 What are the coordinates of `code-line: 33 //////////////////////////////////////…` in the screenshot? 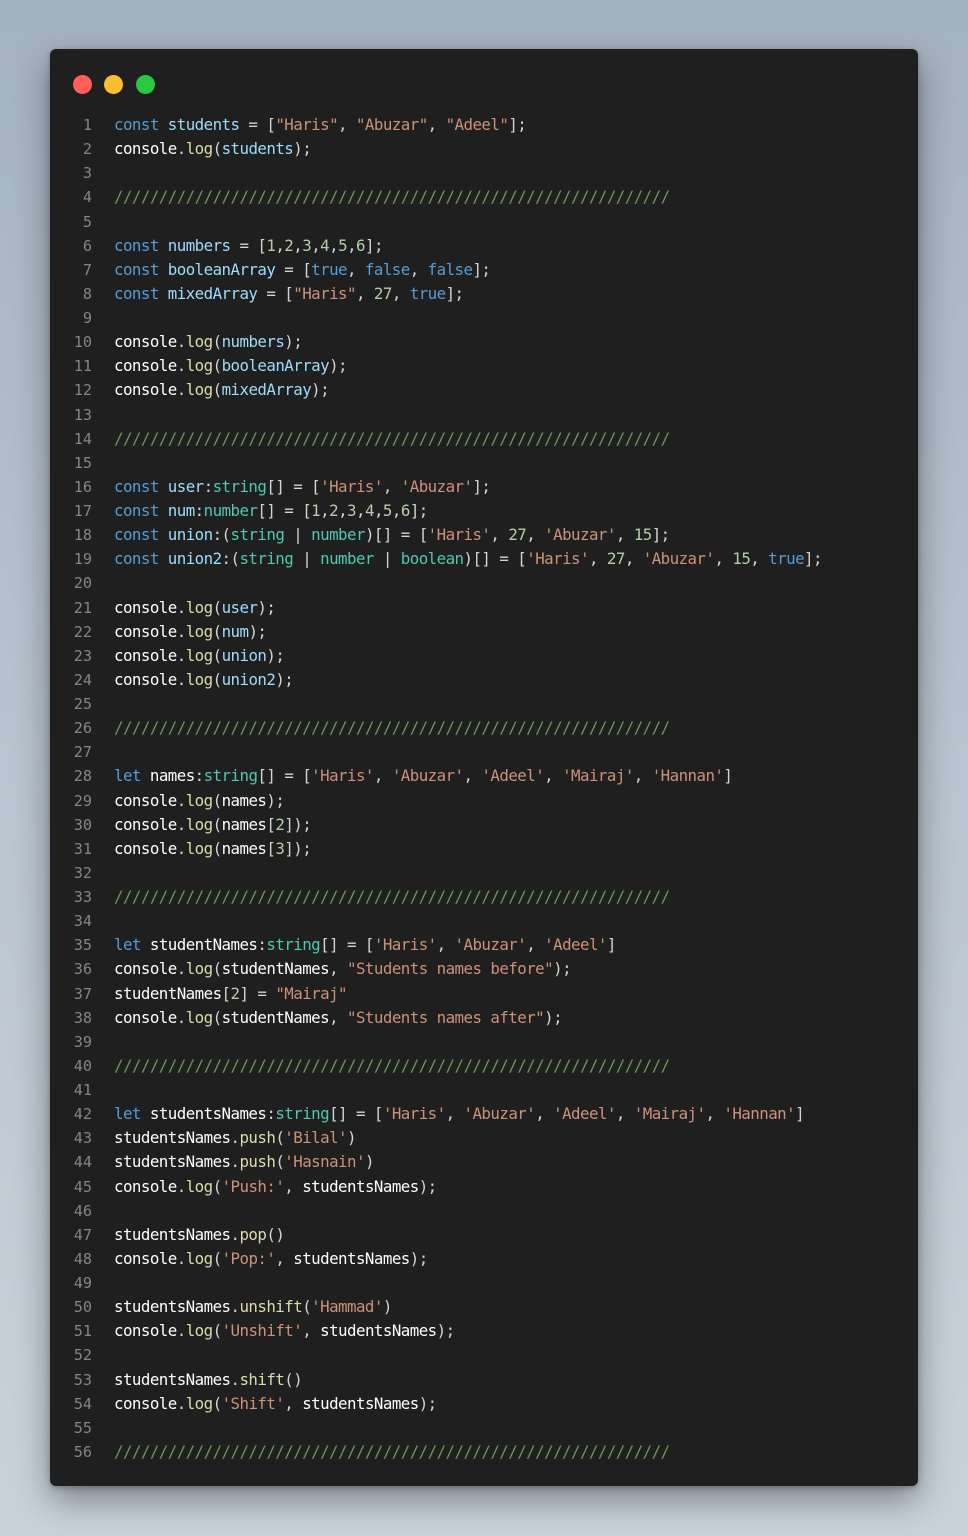 It's located at (484, 897).